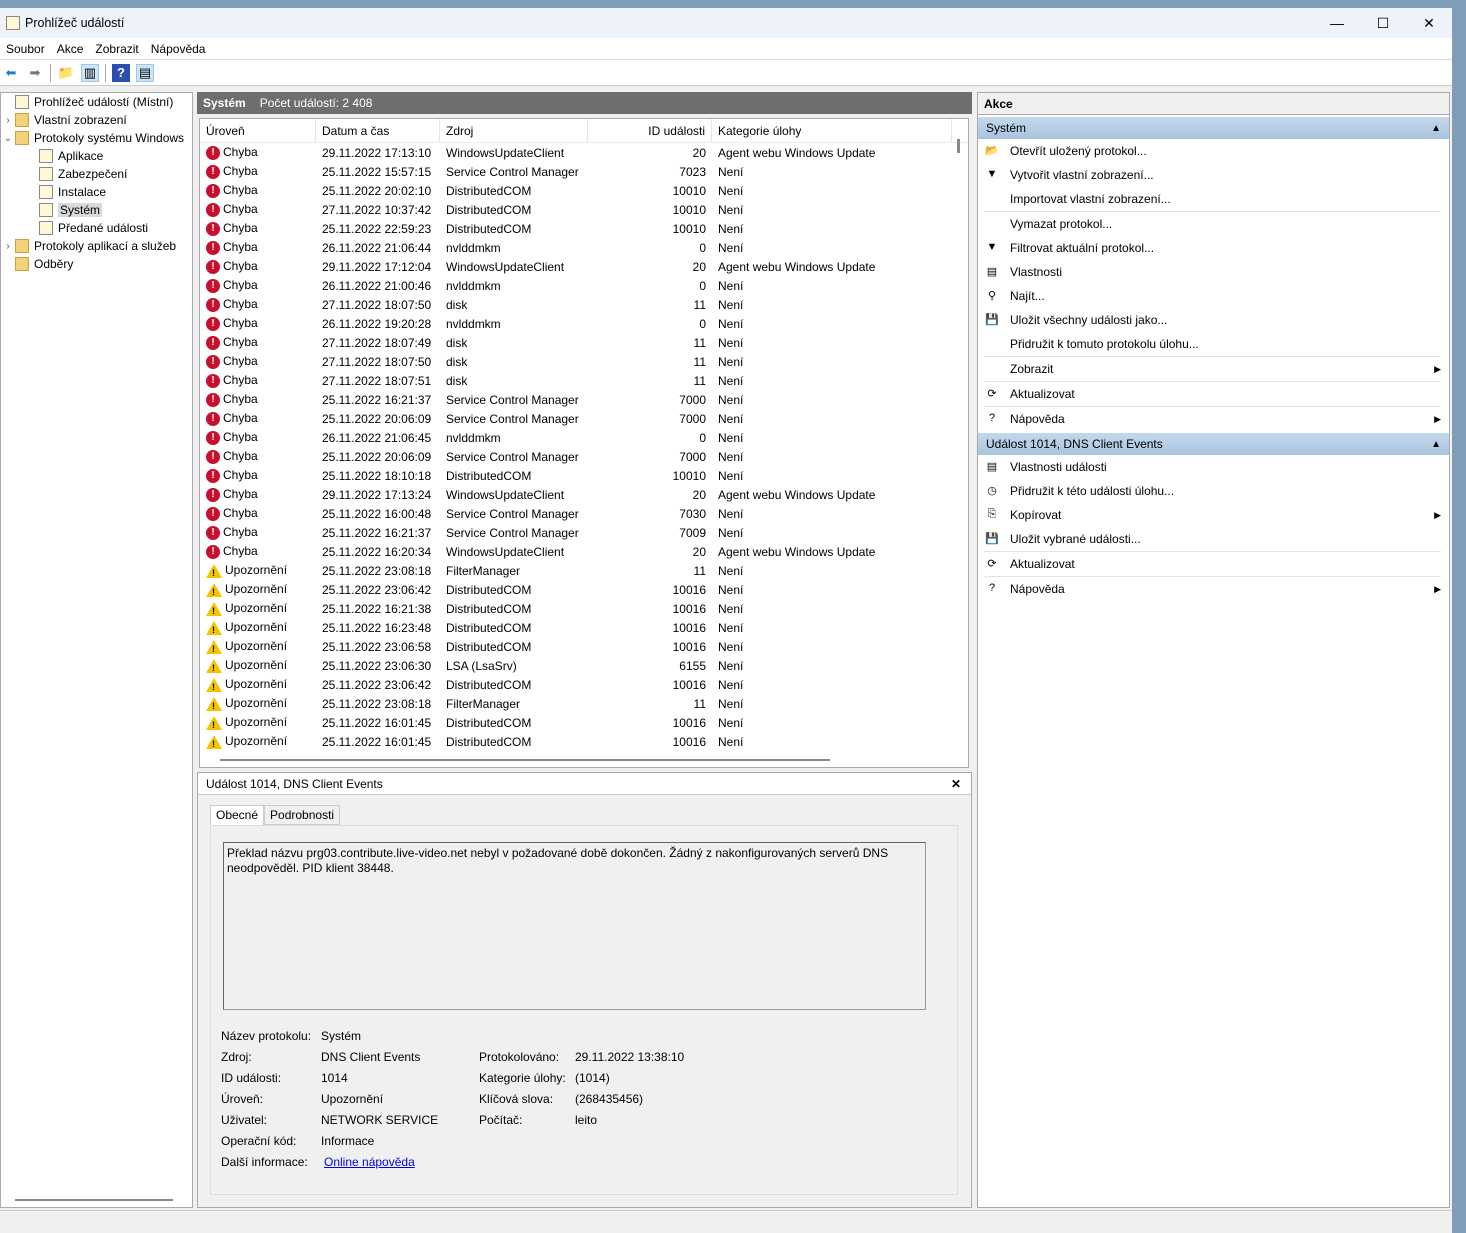 The width and height of the screenshot is (1466, 1233). What do you see at coordinates (958, 146) in the screenshot?
I see `vertical-scrollbar` at bounding box center [958, 146].